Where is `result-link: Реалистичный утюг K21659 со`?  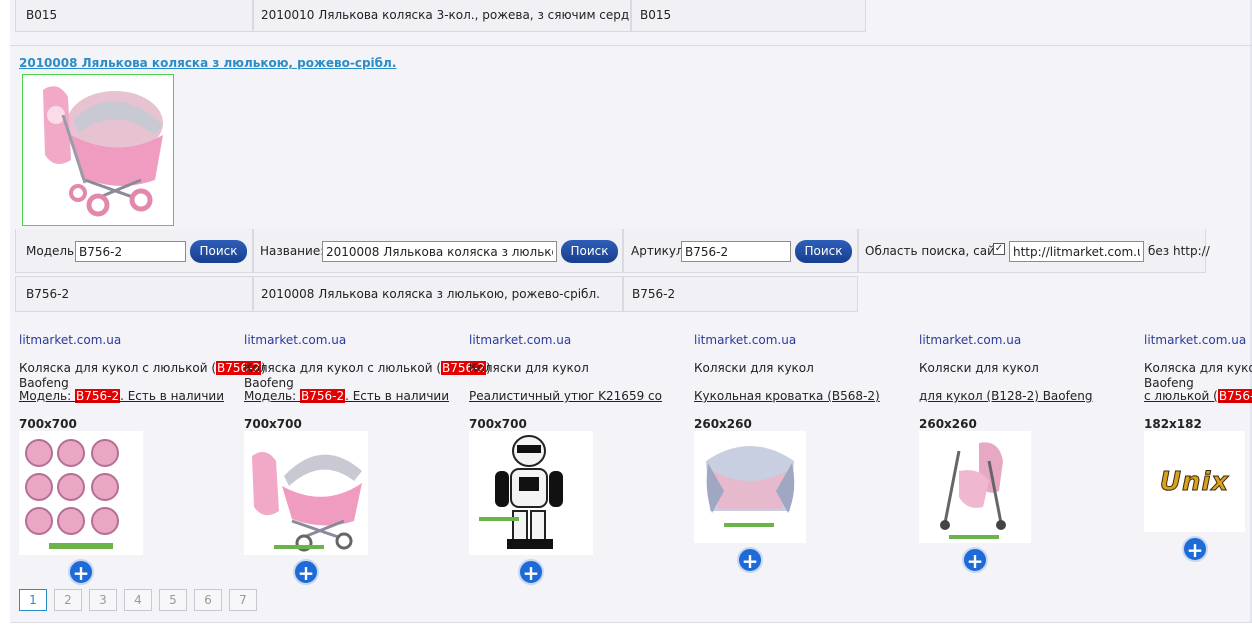 result-link: Реалистичный утюг K21659 со is located at coordinates (565, 396).